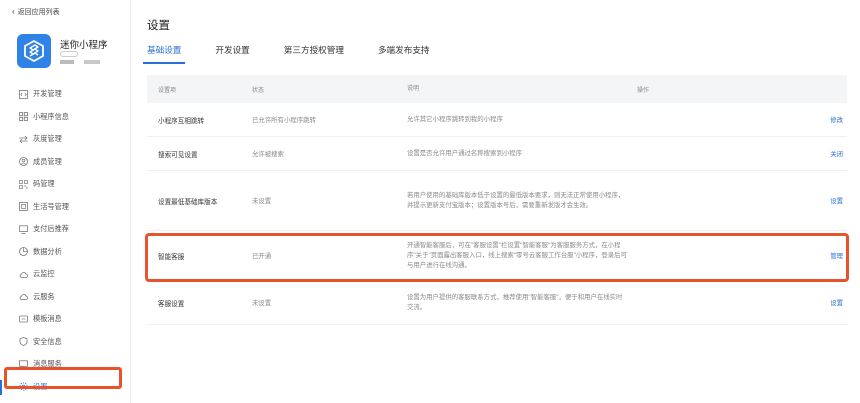 This screenshot has height=403, width=860. What do you see at coordinates (181, 121) in the screenshot?
I see `row-item: 小程序互相跳转` at bounding box center [181, 121].